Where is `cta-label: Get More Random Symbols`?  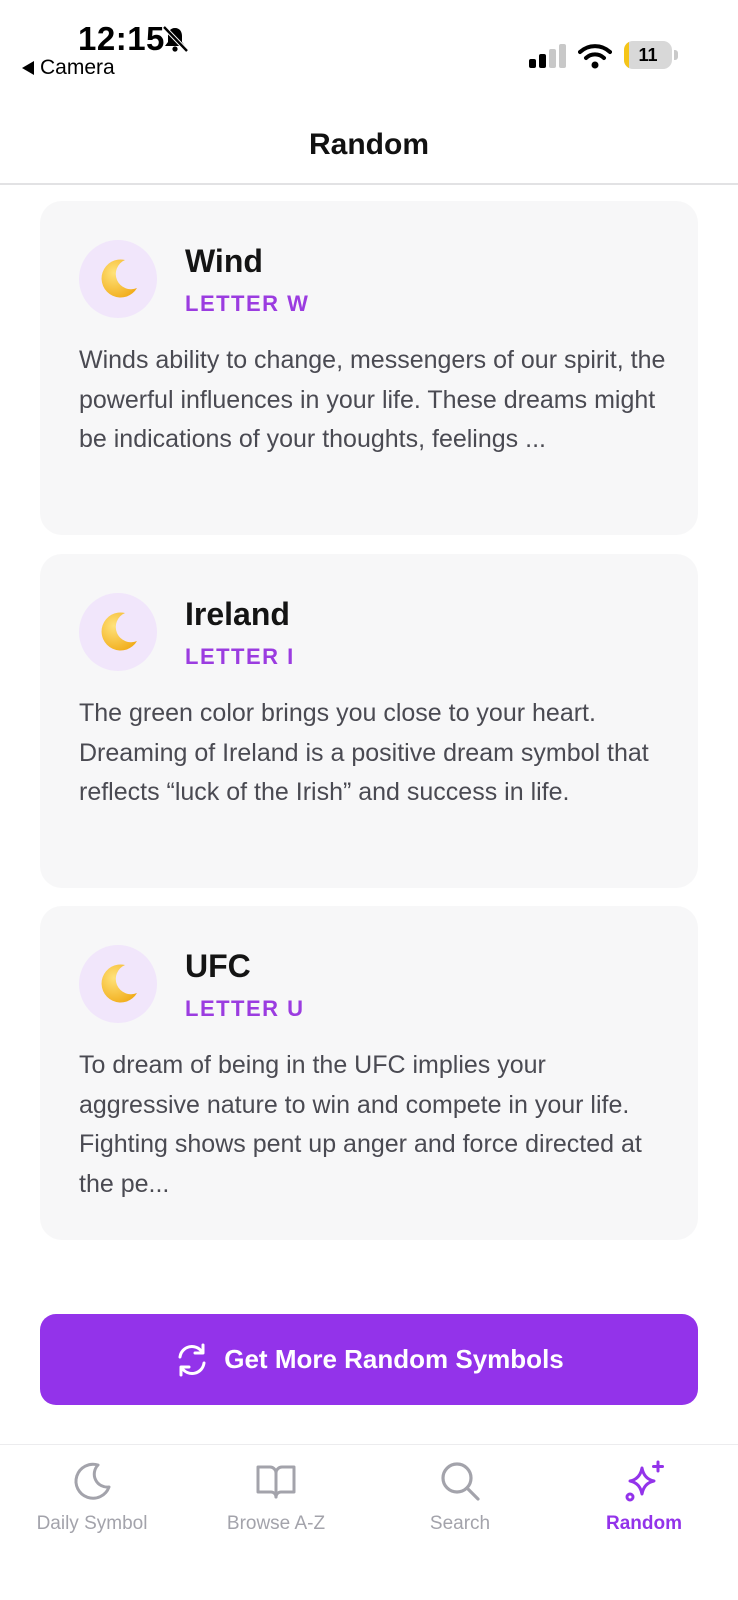 cta-label: Get More Random Symbols is located at coordinates (394, 1359).